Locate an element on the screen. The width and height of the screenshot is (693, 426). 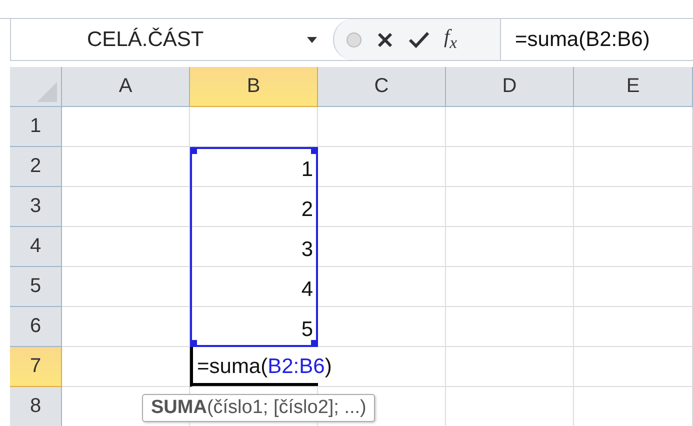
row-header: 7 is located at coordinates (36, 367).